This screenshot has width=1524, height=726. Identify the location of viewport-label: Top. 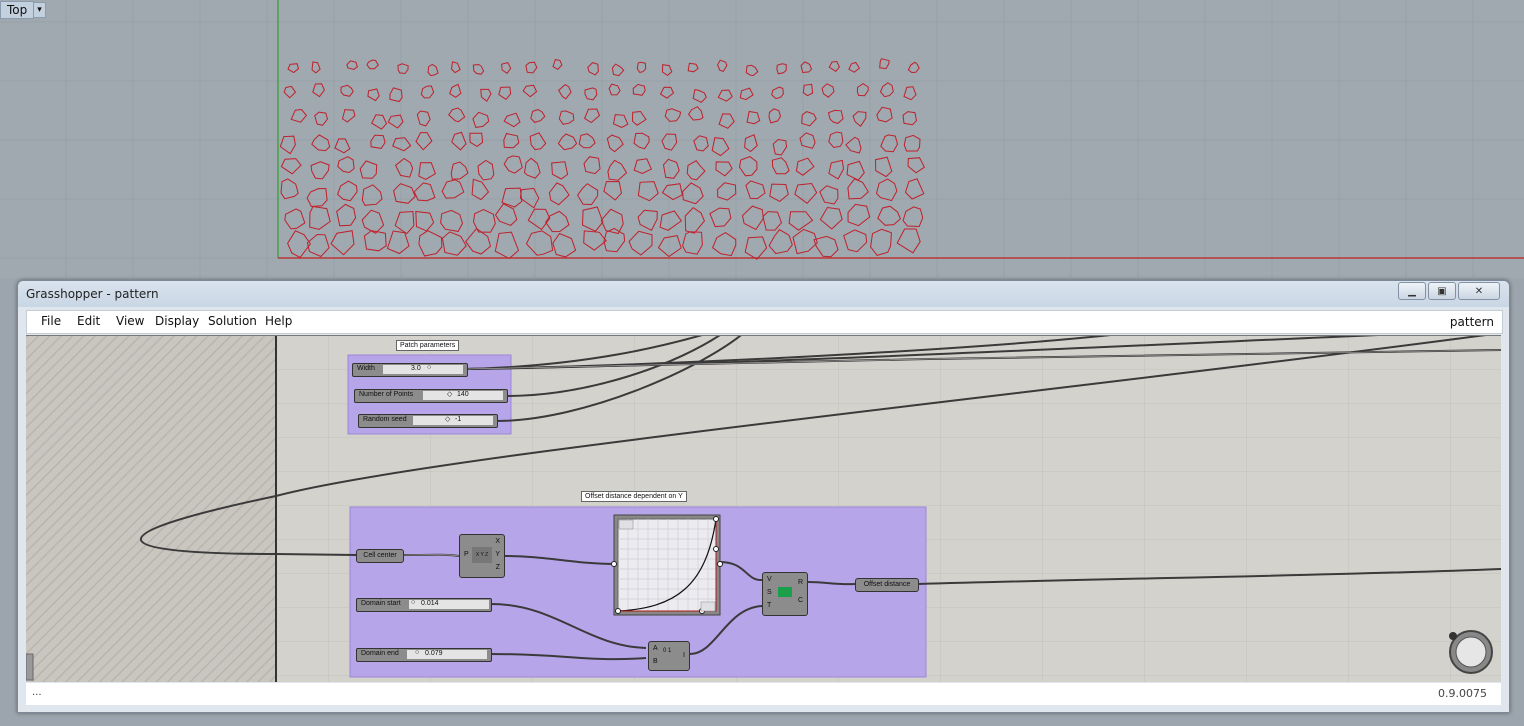
(17, 10).